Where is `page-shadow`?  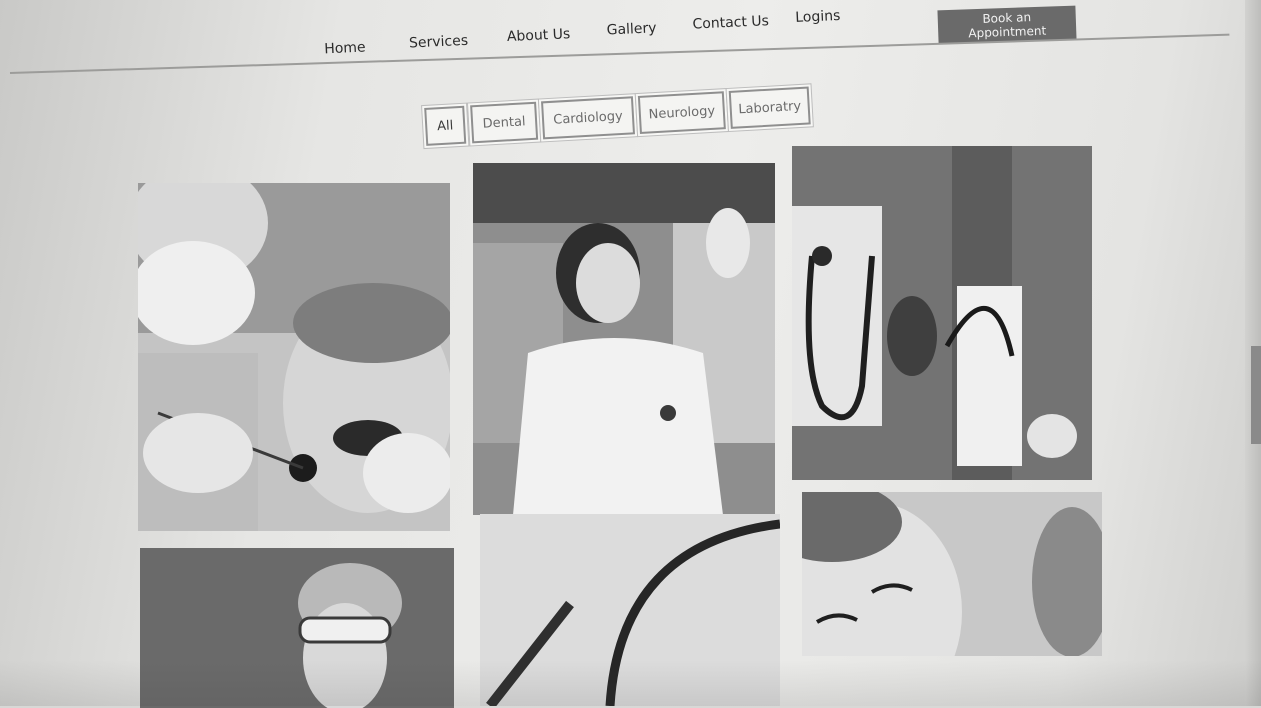 page-shadow is located at coordinates (630, 683).